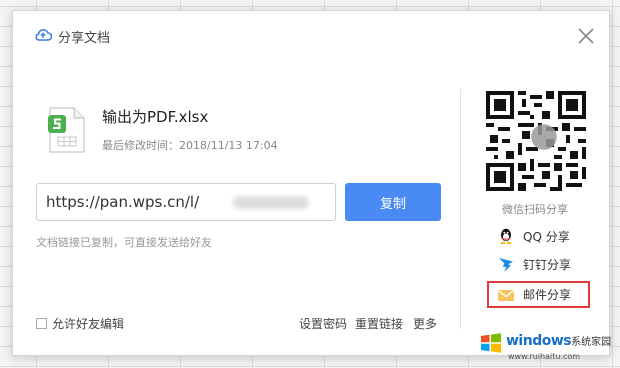 The image size is (620, 368). I want to click on qr-caption: 微信扫码分享, so click(535, 209).